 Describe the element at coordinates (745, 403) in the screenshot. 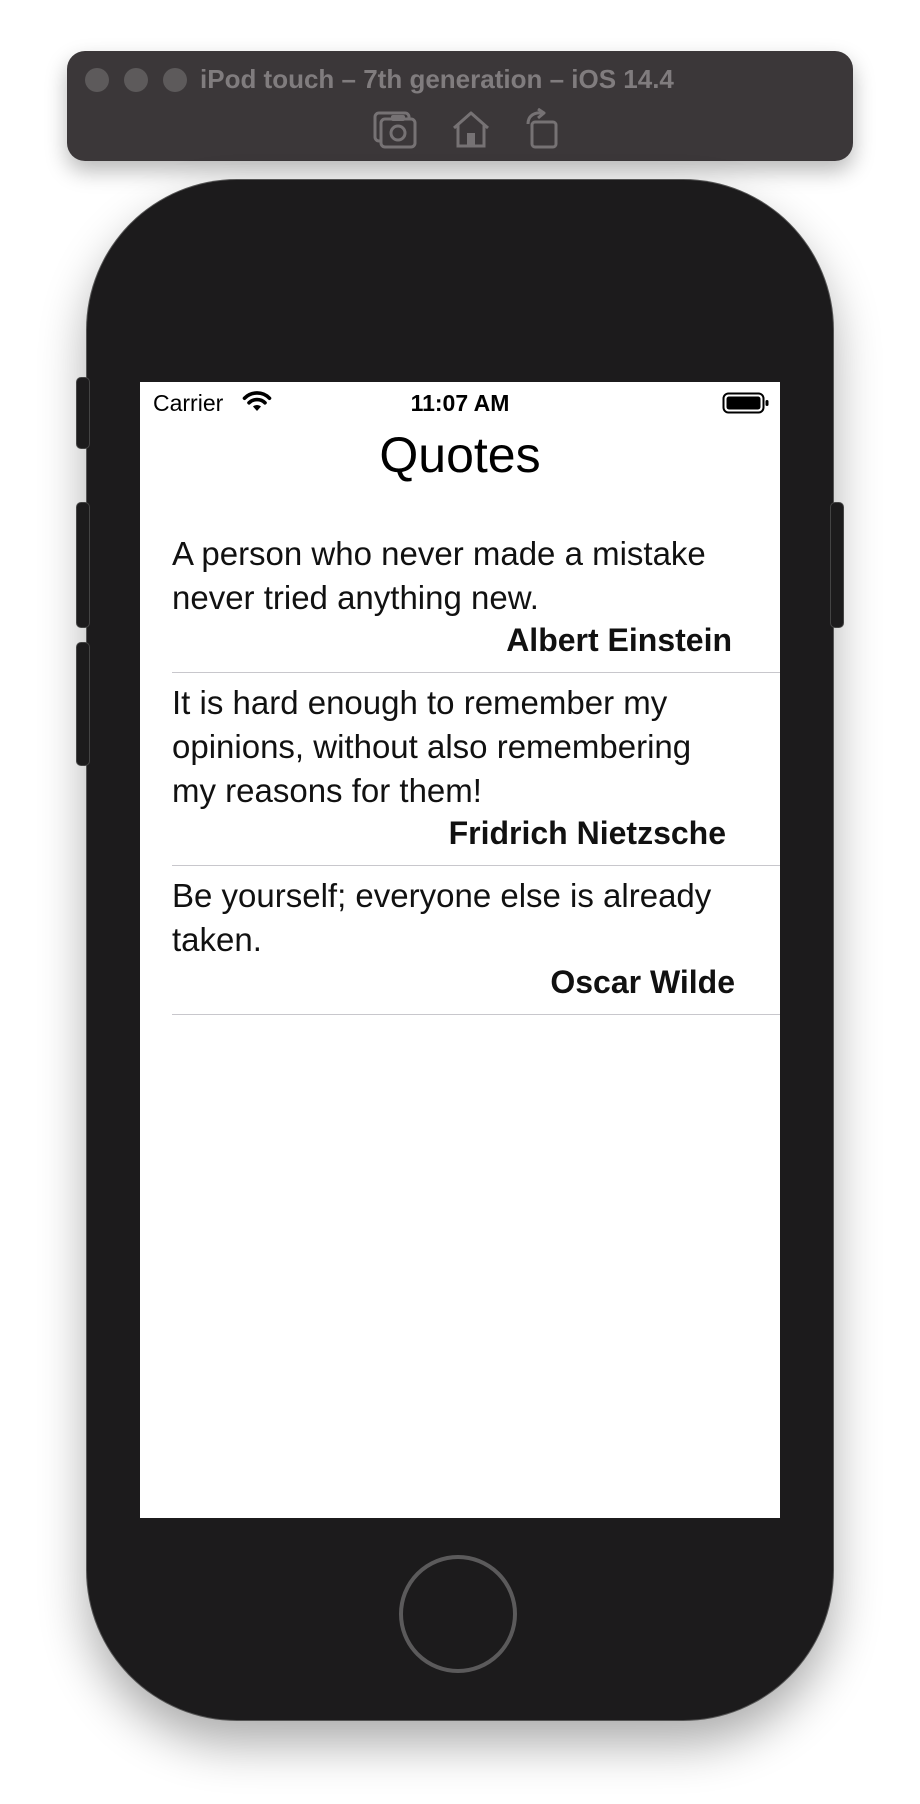

I see `battery-full-icon` at that location.